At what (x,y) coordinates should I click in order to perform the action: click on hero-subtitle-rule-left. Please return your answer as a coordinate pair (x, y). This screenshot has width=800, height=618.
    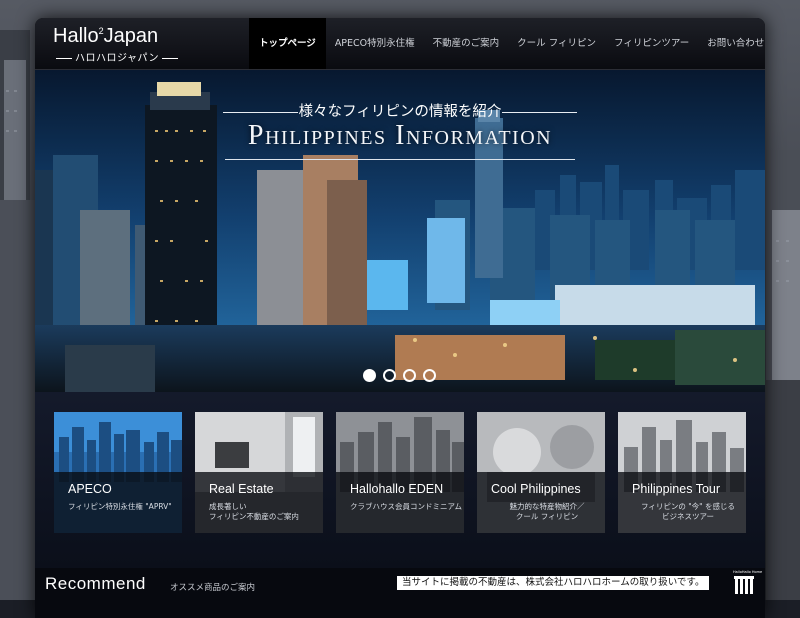
    Looking at the image, I should click on (260, 112).